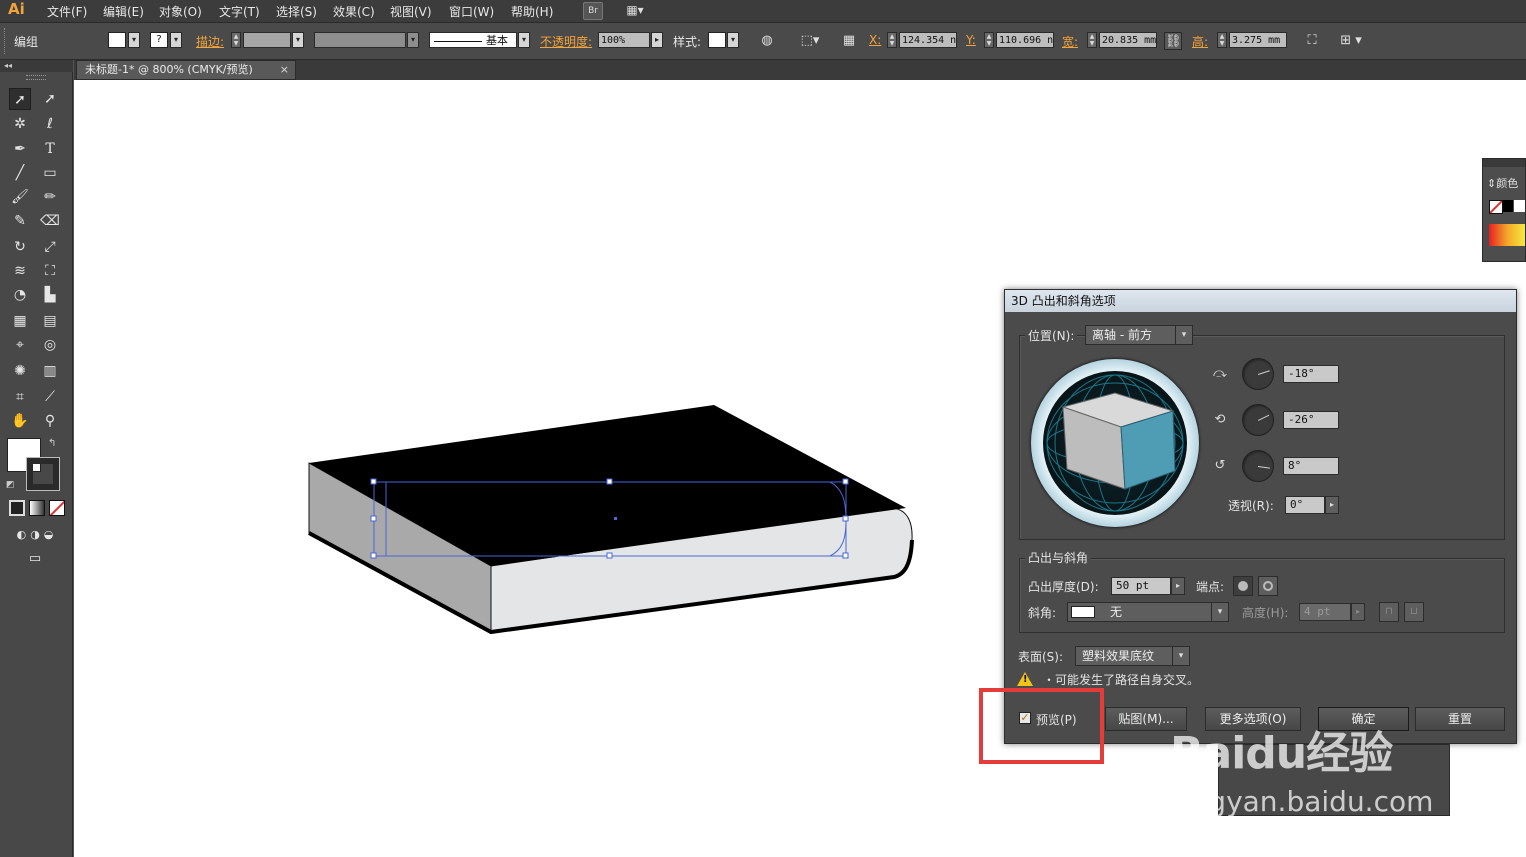 This screenshot has height=857, width=1526. I want to click on y-rotation-field: -26°, so click(1311, 420).